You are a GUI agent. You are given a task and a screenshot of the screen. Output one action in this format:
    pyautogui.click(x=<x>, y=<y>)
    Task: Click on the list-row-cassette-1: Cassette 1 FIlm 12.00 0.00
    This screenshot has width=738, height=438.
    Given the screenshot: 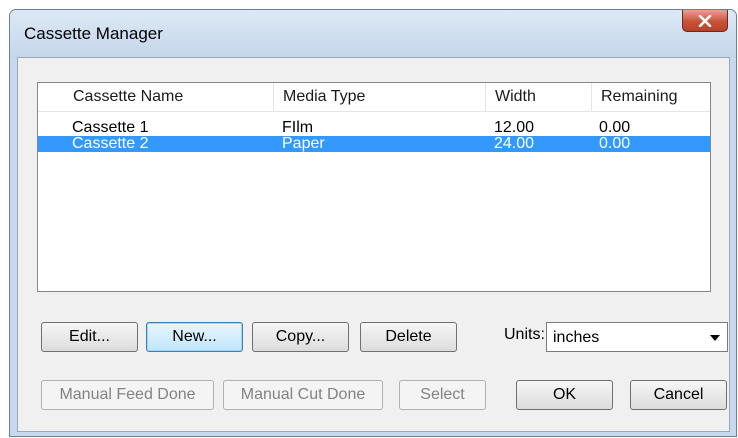 What is the action you would take?
    pyautogui.click(x=374, y=128)
    